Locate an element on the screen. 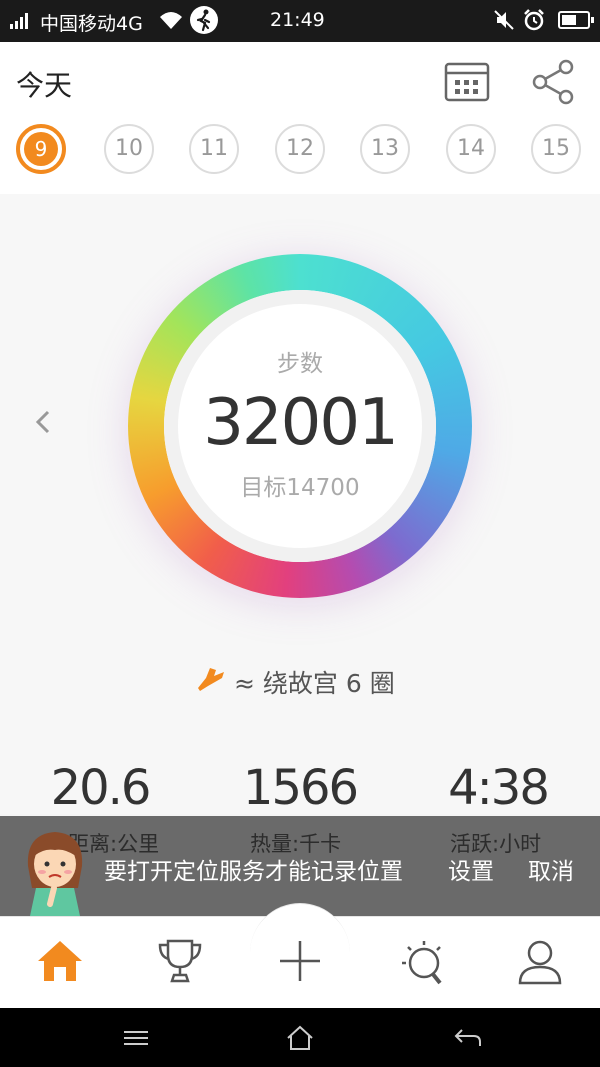  ring-center: 步数 32001 目标14700 is located at coordinates (300, 426).